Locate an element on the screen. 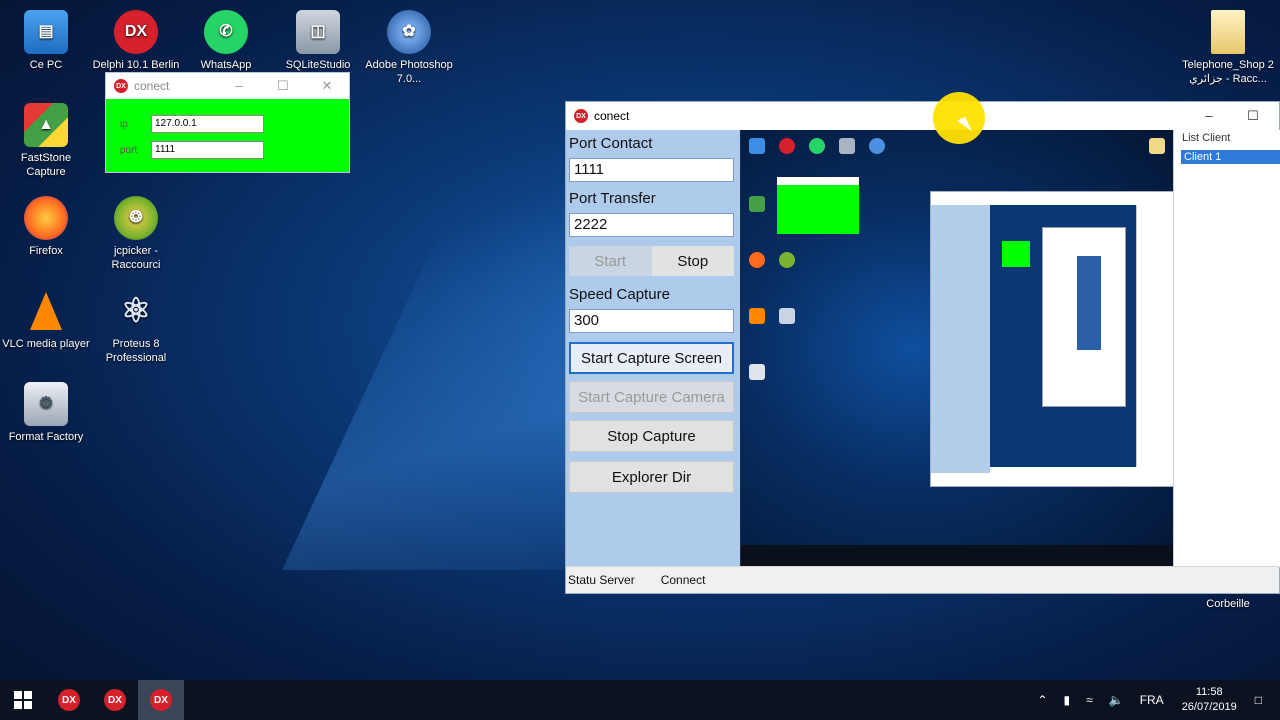 This screenshot has width=1280, height=720. status-bar: Statu Server Connect is located at coordinates (922, 579).